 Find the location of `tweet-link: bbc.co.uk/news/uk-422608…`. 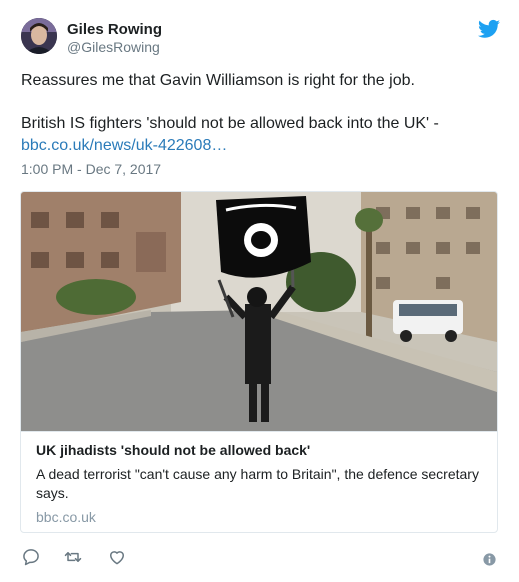

tweet-link: bbc.co.uk/news/uk-422608… is located at coordinates (124, 146).